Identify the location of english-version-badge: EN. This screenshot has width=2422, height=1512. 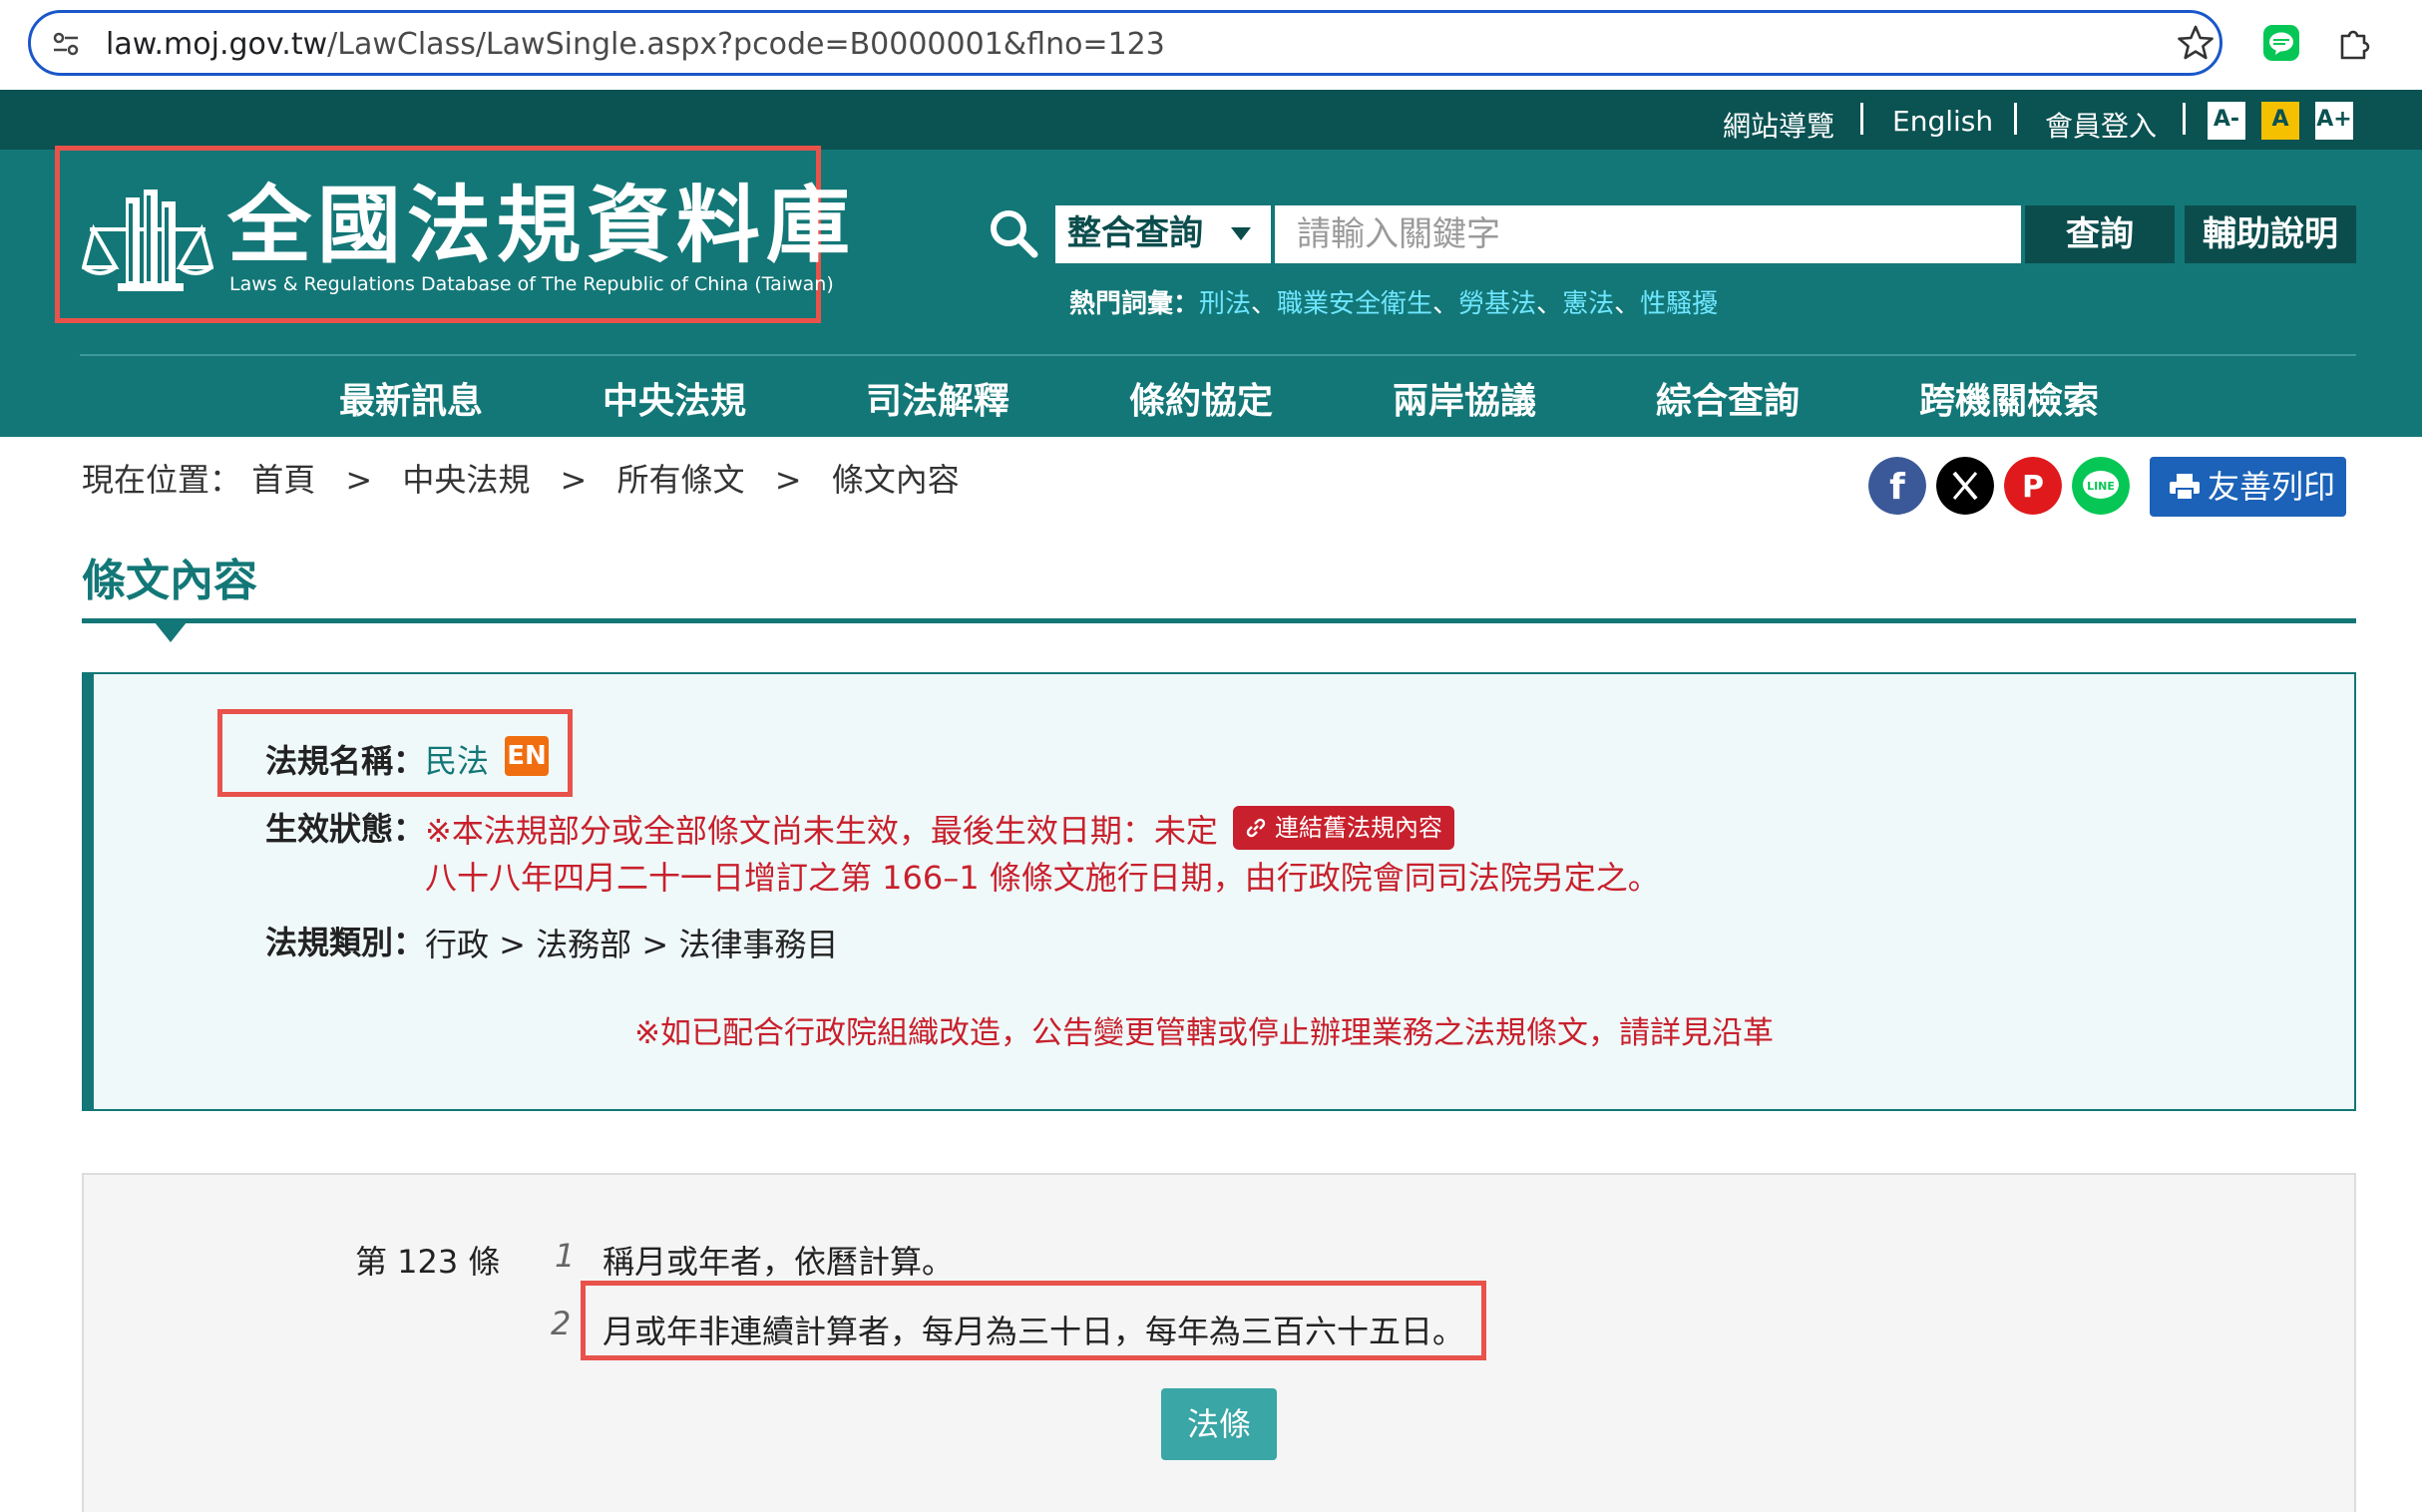
(527, 756).